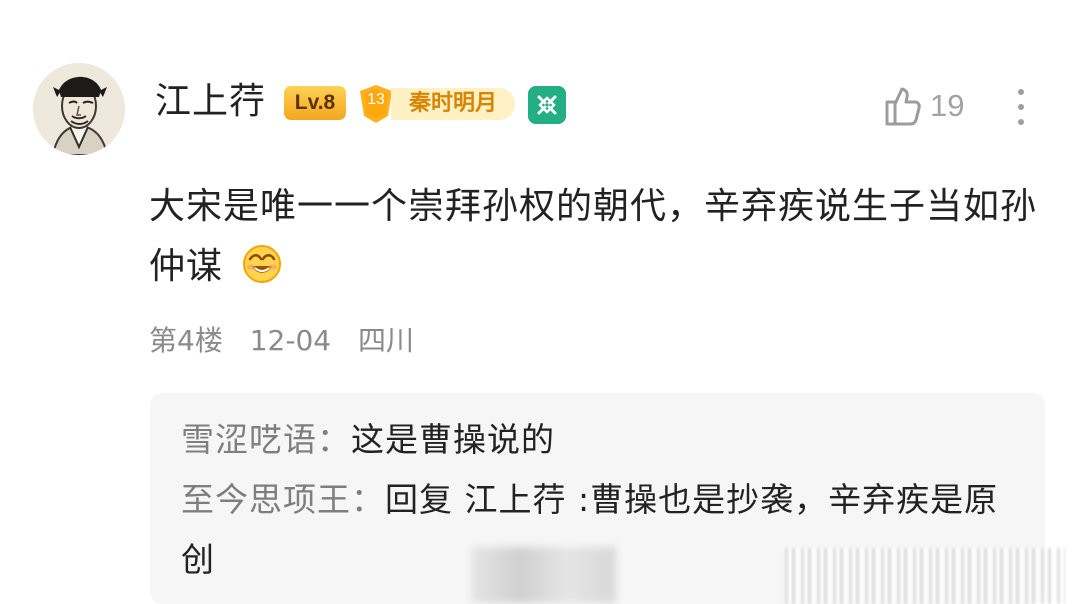  I want to click on vertical-dots-icon, so click(1021, 107).